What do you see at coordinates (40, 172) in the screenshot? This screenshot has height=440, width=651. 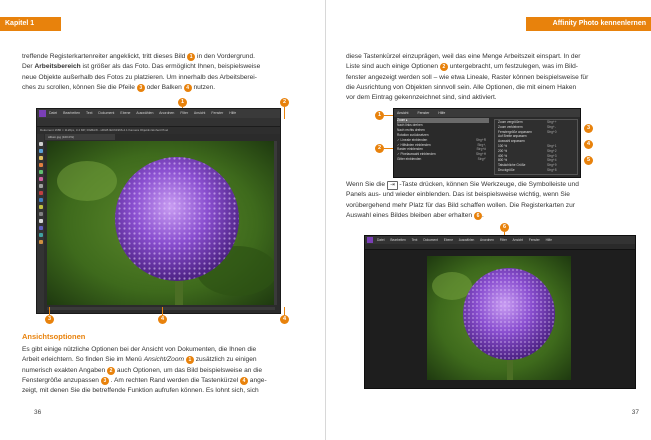 I see `brush-tool-icon` at bounding box center [40, 172].